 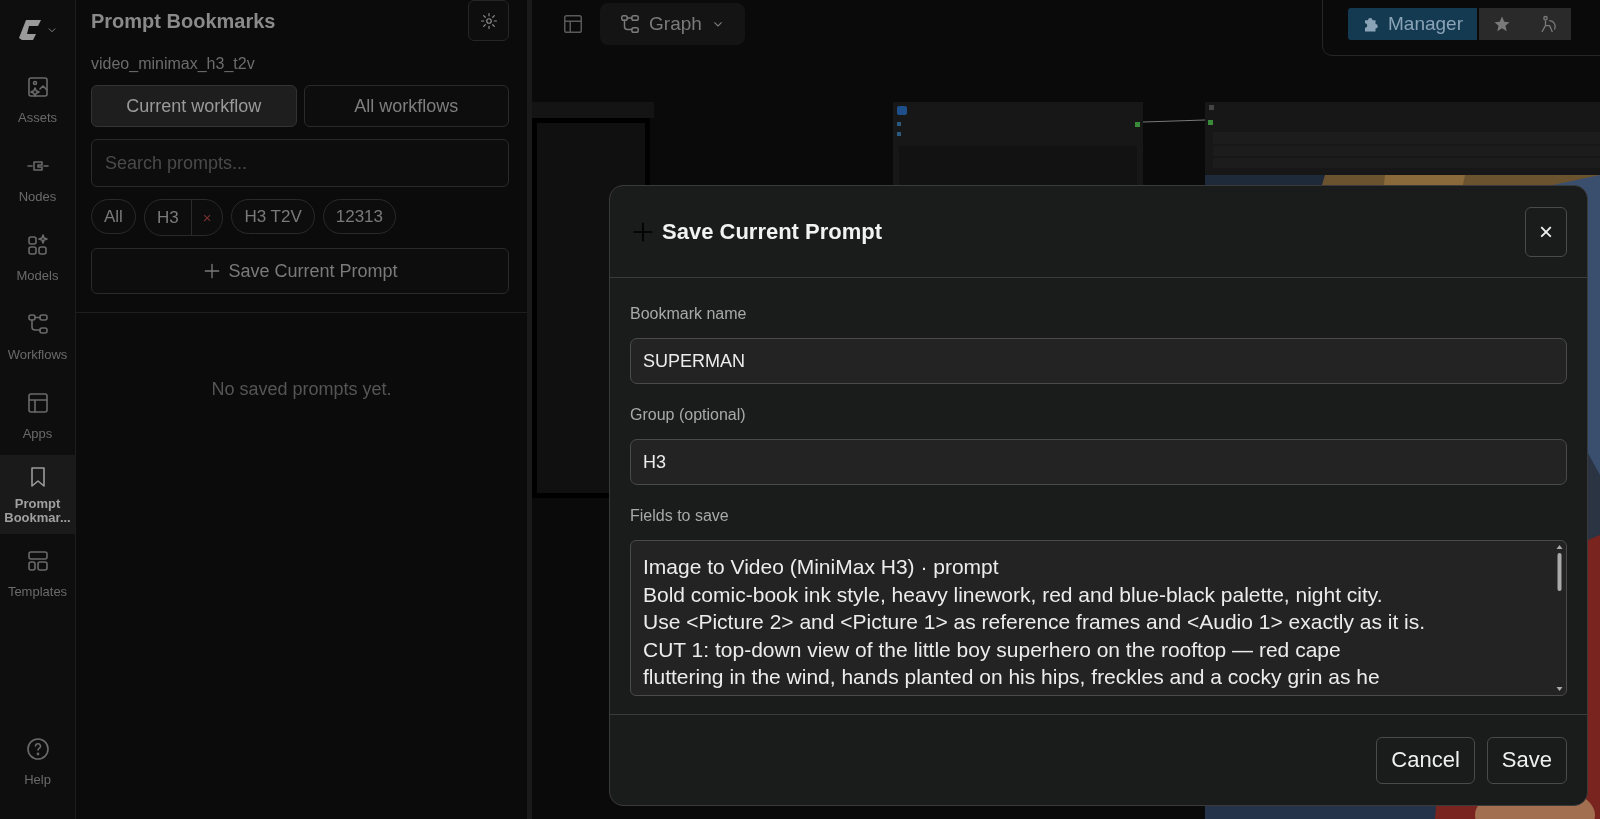 I want to click on settings-button, so click(x=488, y=20).